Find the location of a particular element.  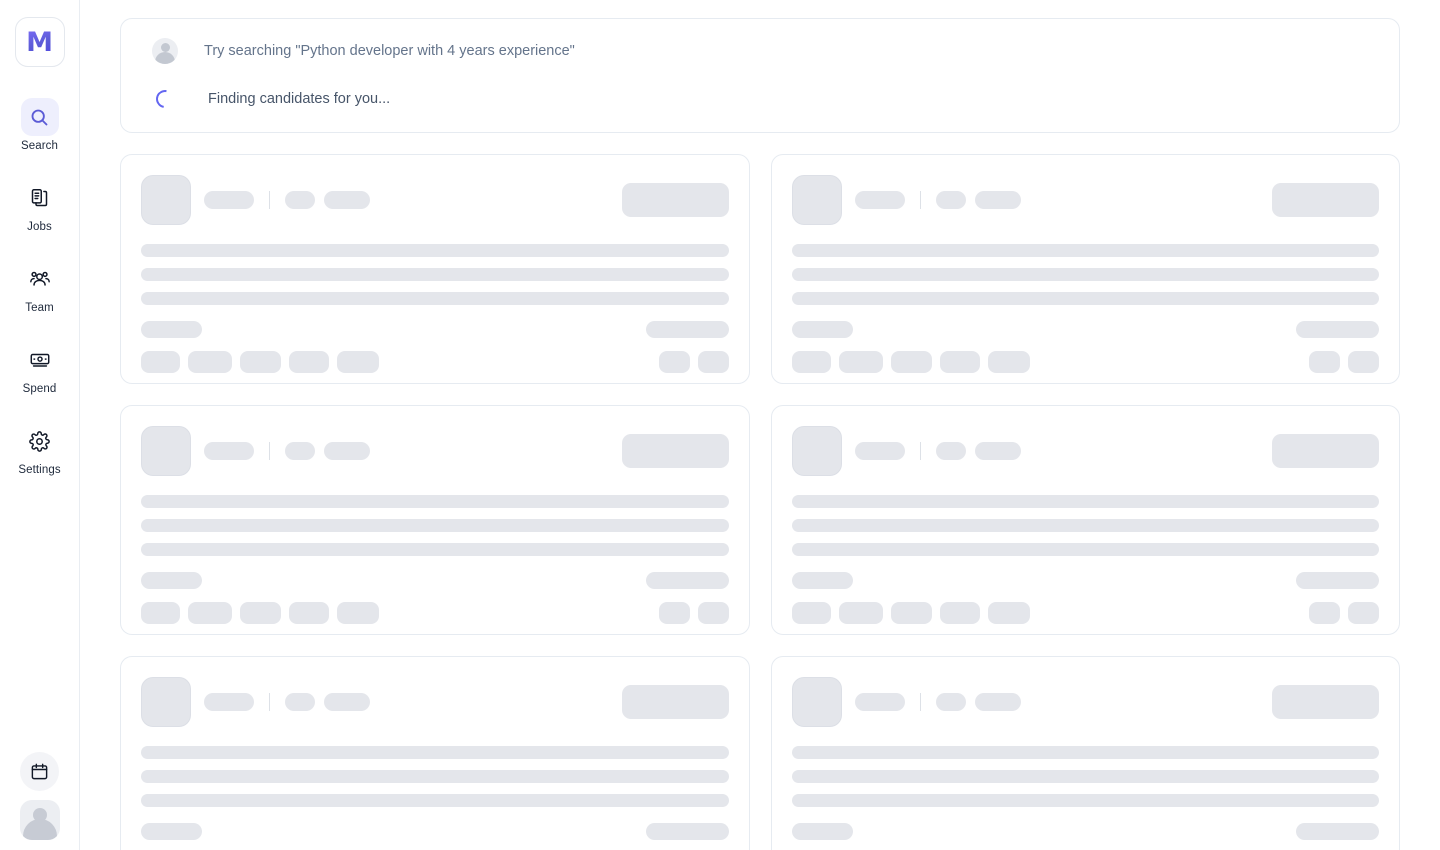

avatar-body is located at coordinates (39, 829).